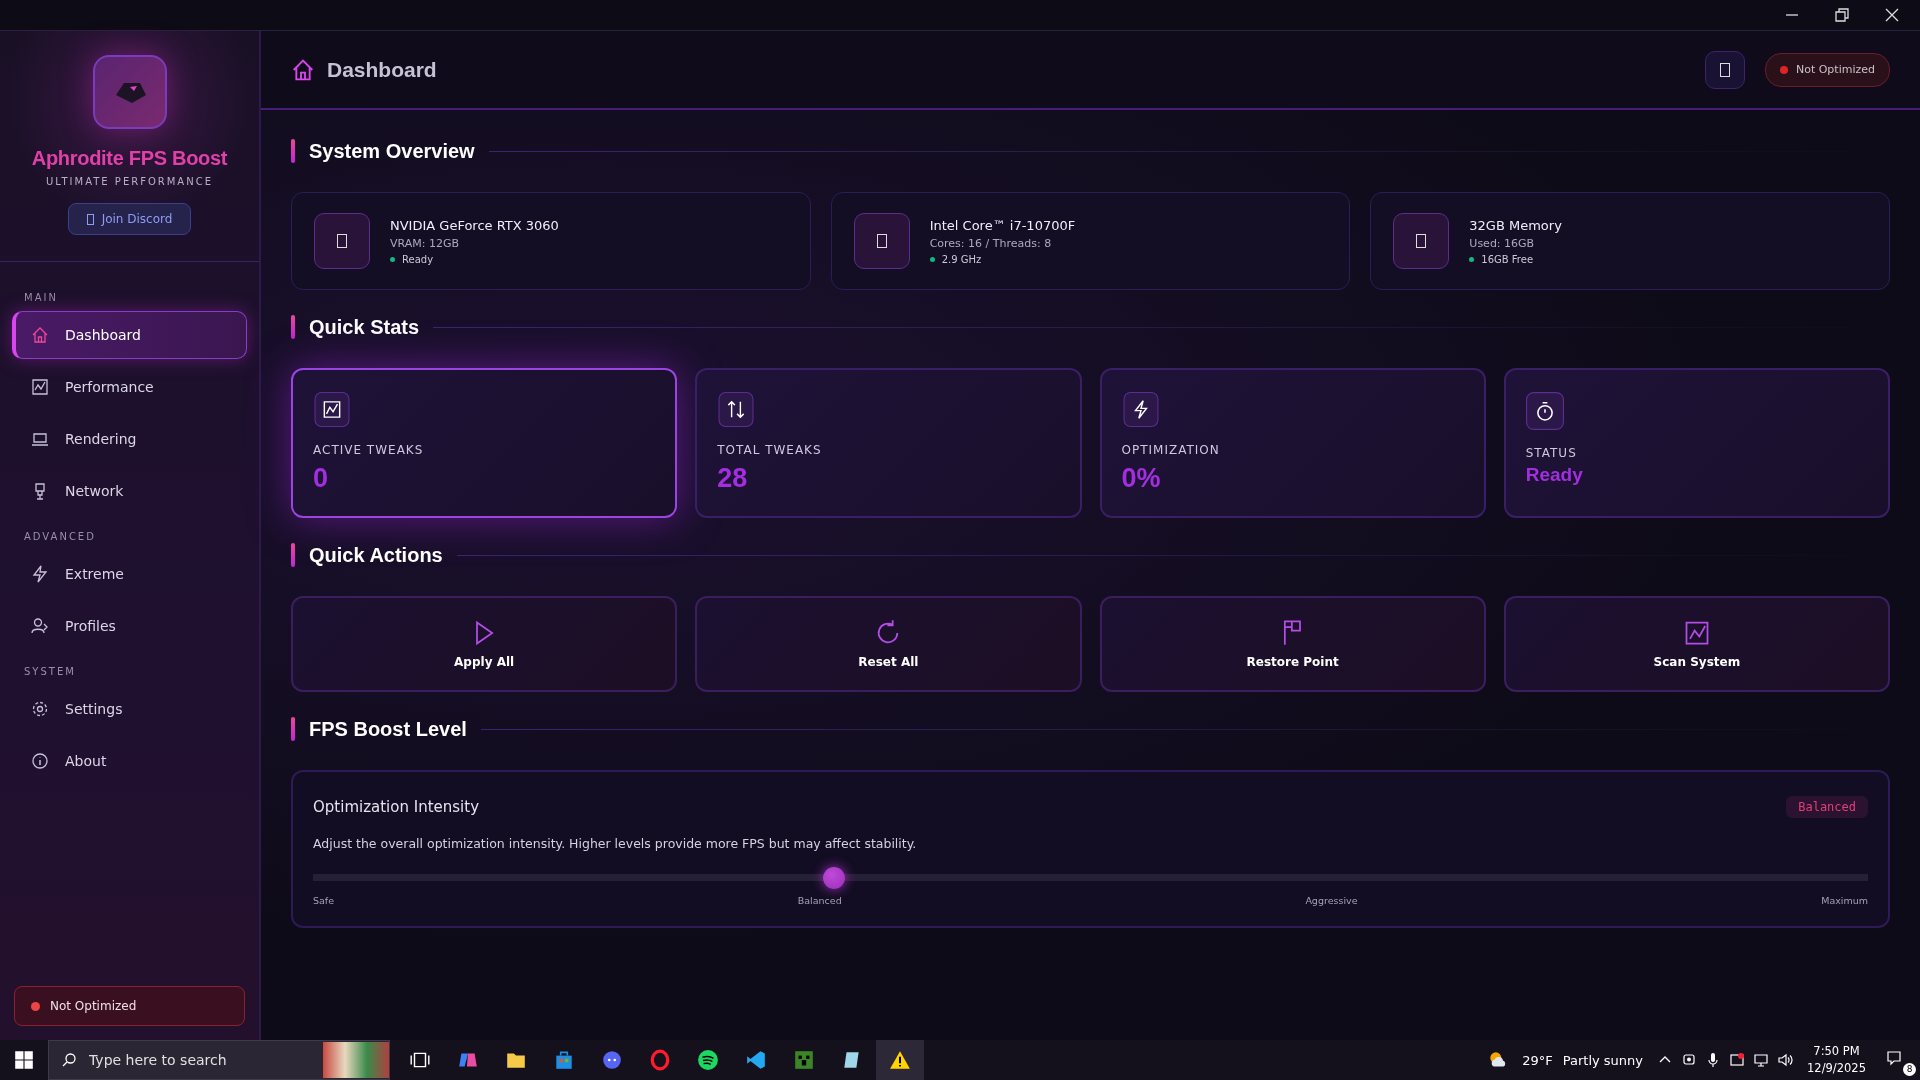  What do you see at coordinates (888, 644) in the screenshot?
I see `quick-action-button: Reset All` at bounding box center [888, 644].